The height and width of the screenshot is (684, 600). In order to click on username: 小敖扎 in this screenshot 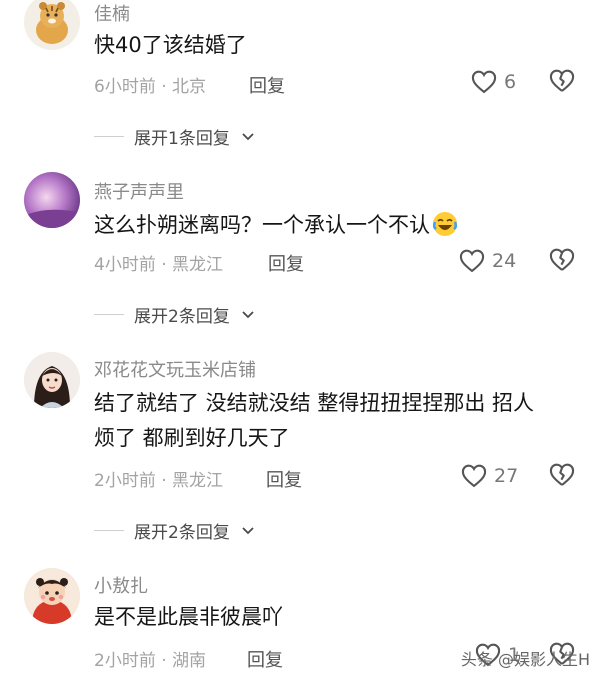, I will do `click(121, 585)`.